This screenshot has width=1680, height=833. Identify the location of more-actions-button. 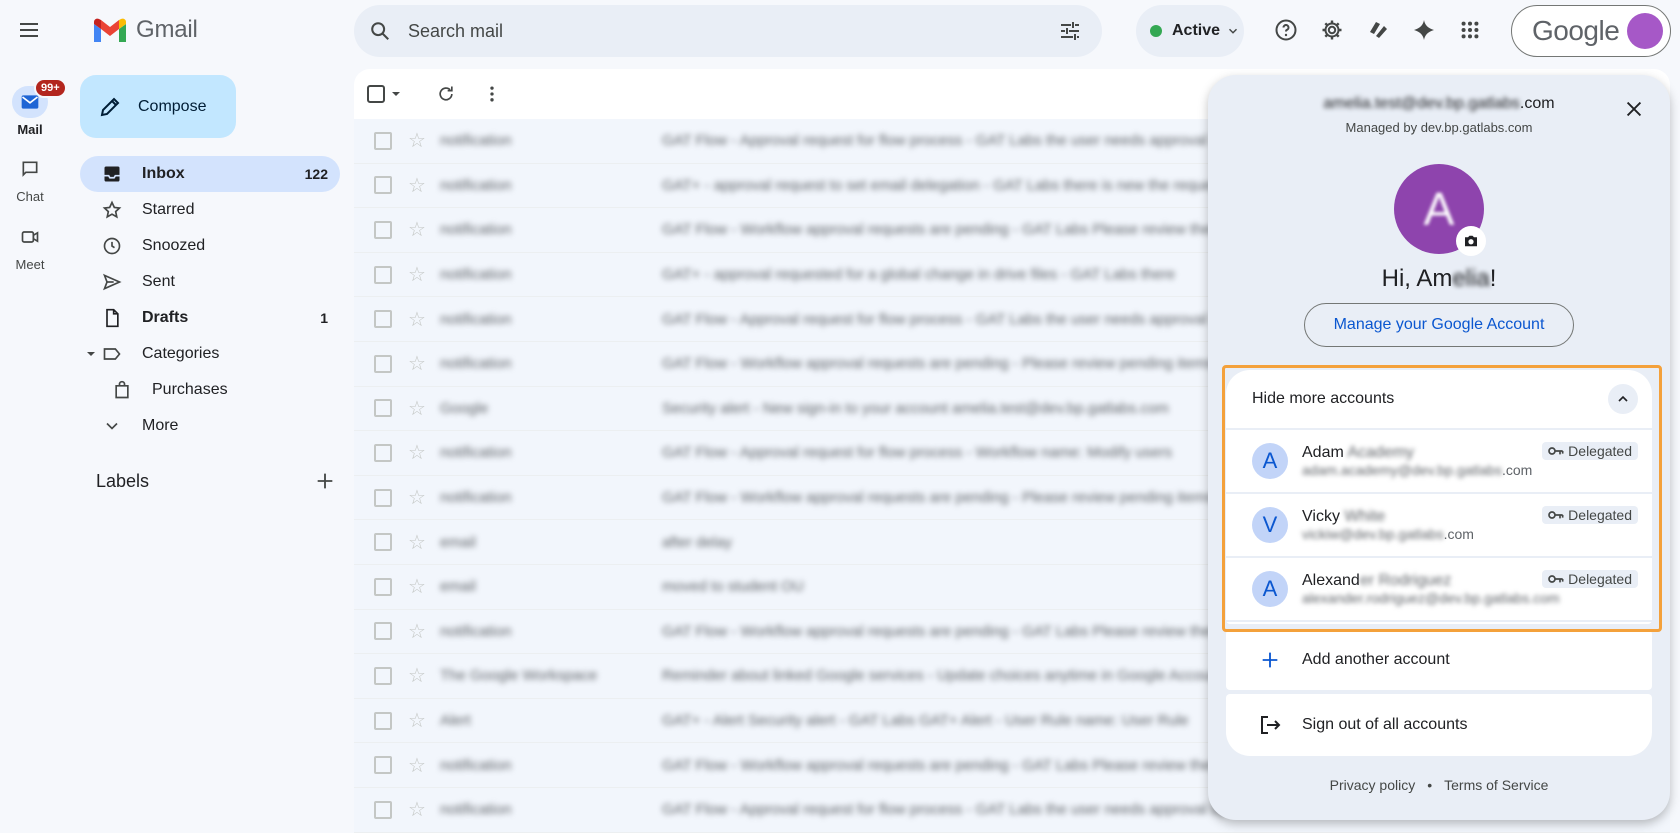
(492, 94).